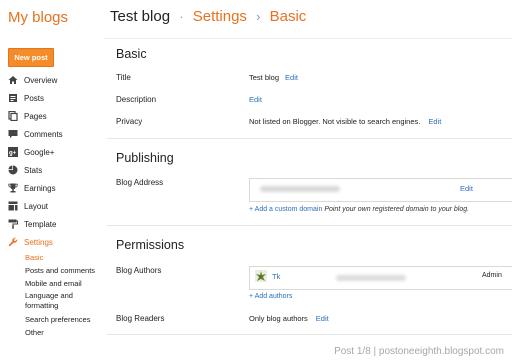 The width and height of the screenshot is (512, 364). Describe the element at coordinates (140, 182) in the screenshot. I see `blog-address-label: Blog Address` at that location.